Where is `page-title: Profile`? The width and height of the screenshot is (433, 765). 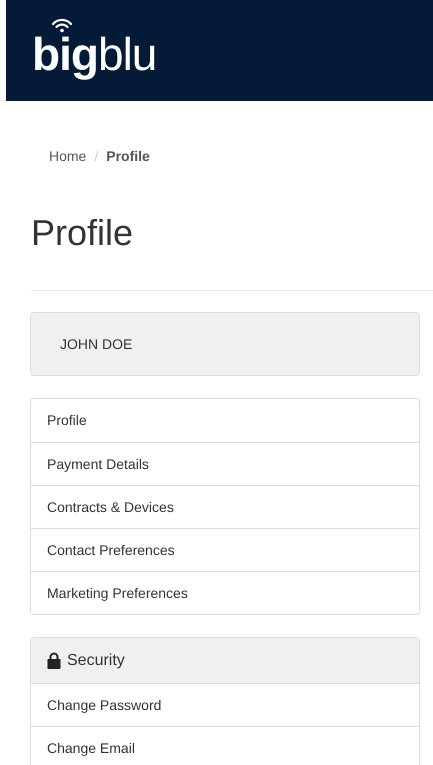
page-title: Profile is located at coordinates (82, 233).